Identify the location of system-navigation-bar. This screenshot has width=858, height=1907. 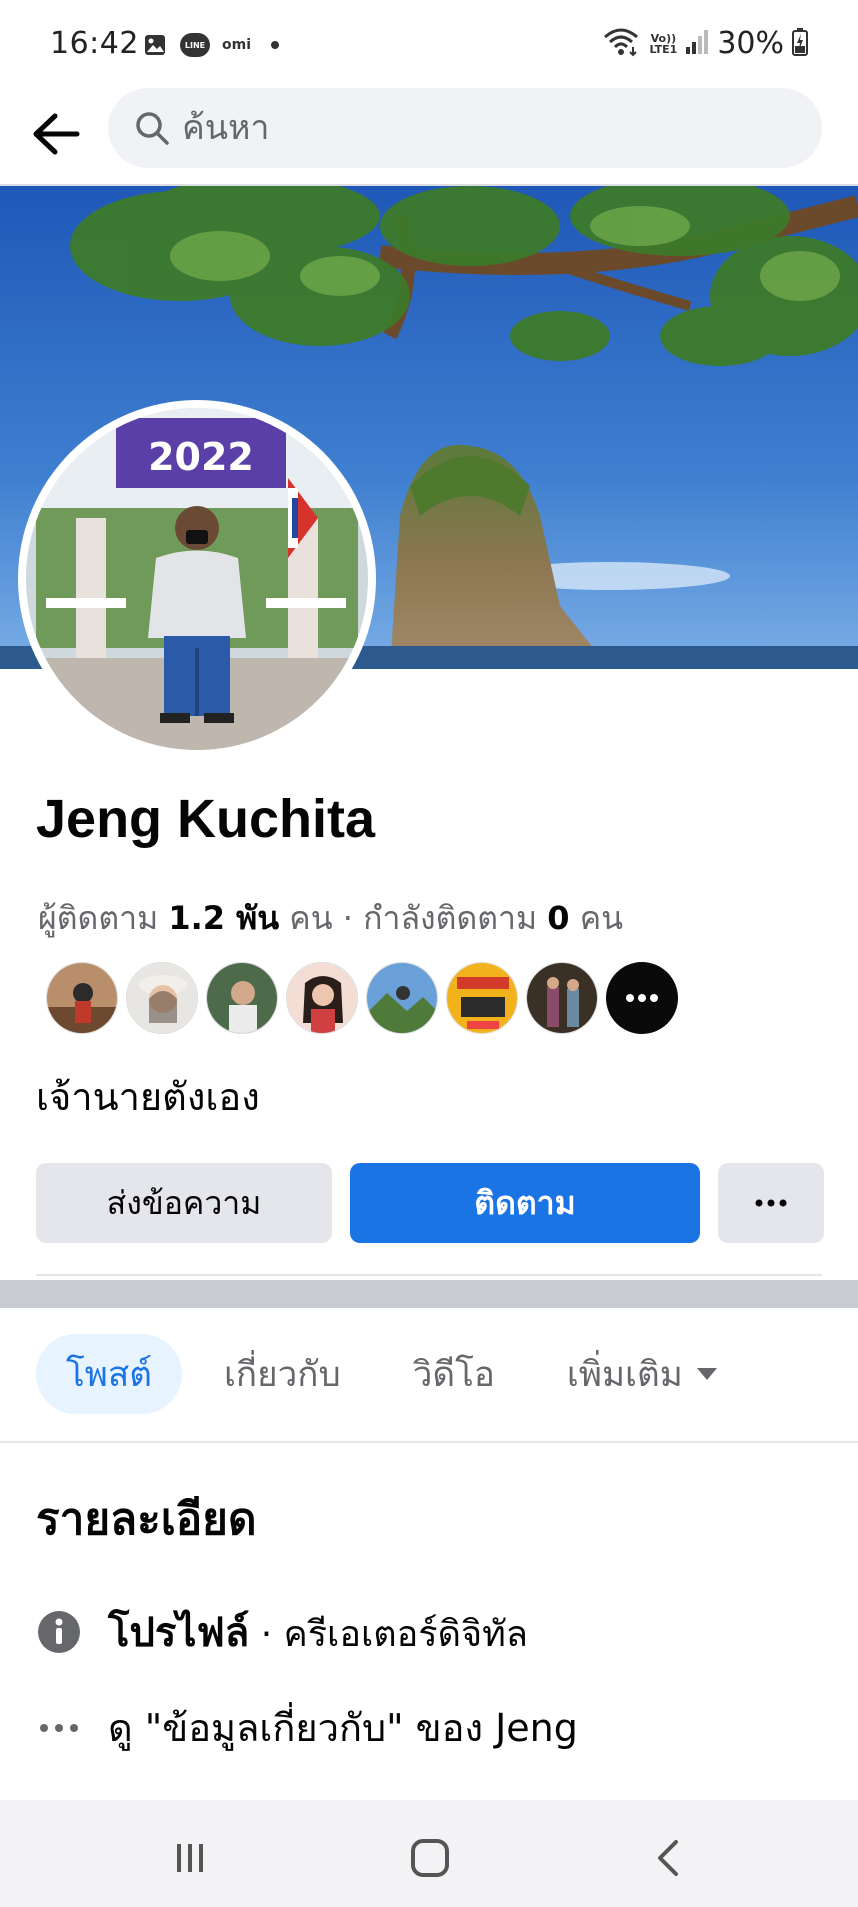
(429, 1853).